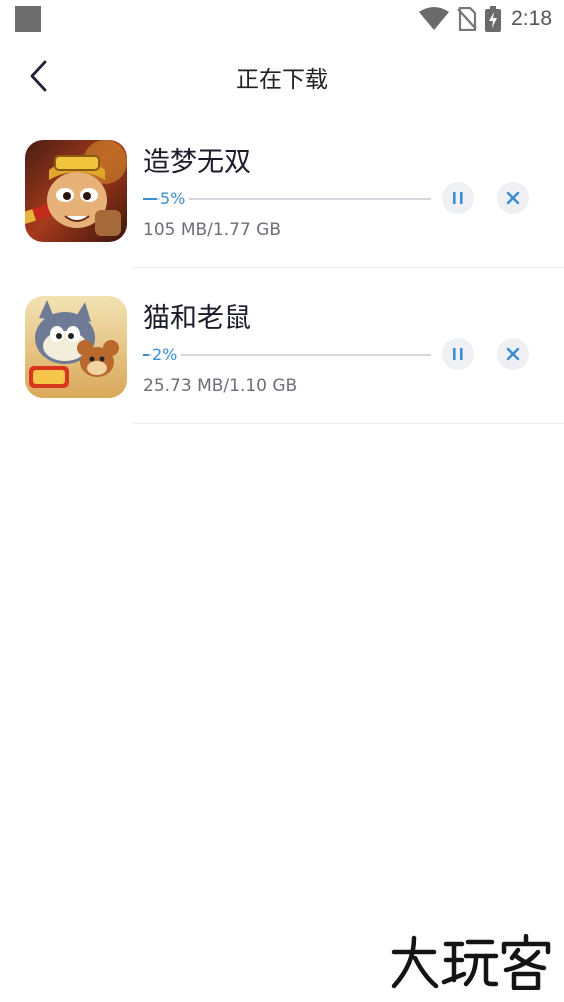 The image size is (564, 1002). I want to click on wifi-icon, so click(434, 18).